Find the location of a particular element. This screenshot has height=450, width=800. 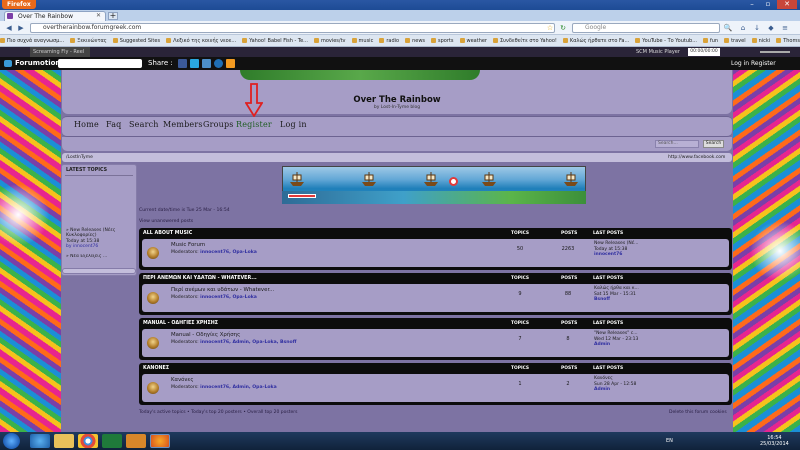

tab-close-icon: ✕ is located at coordinates (98, 16).